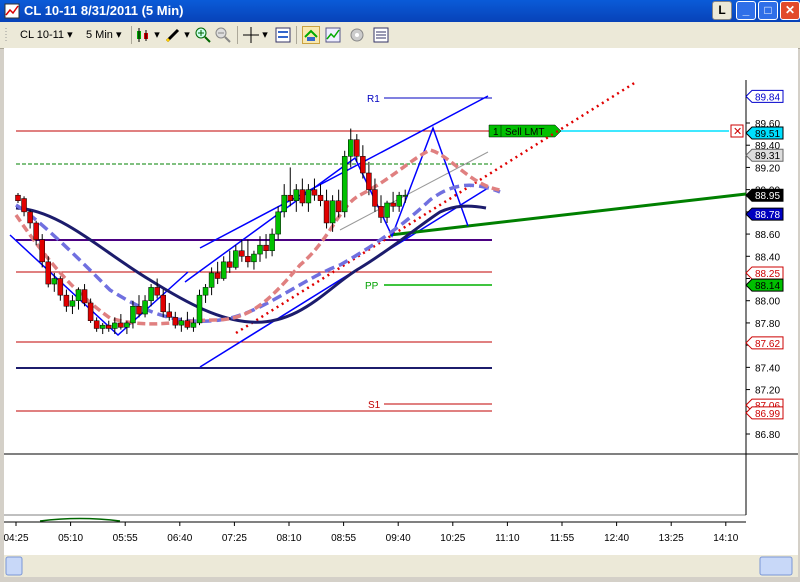  Describe the element at coordinates (143, 35) in the screenshot. I see `candlestick-style-icon` at that location.